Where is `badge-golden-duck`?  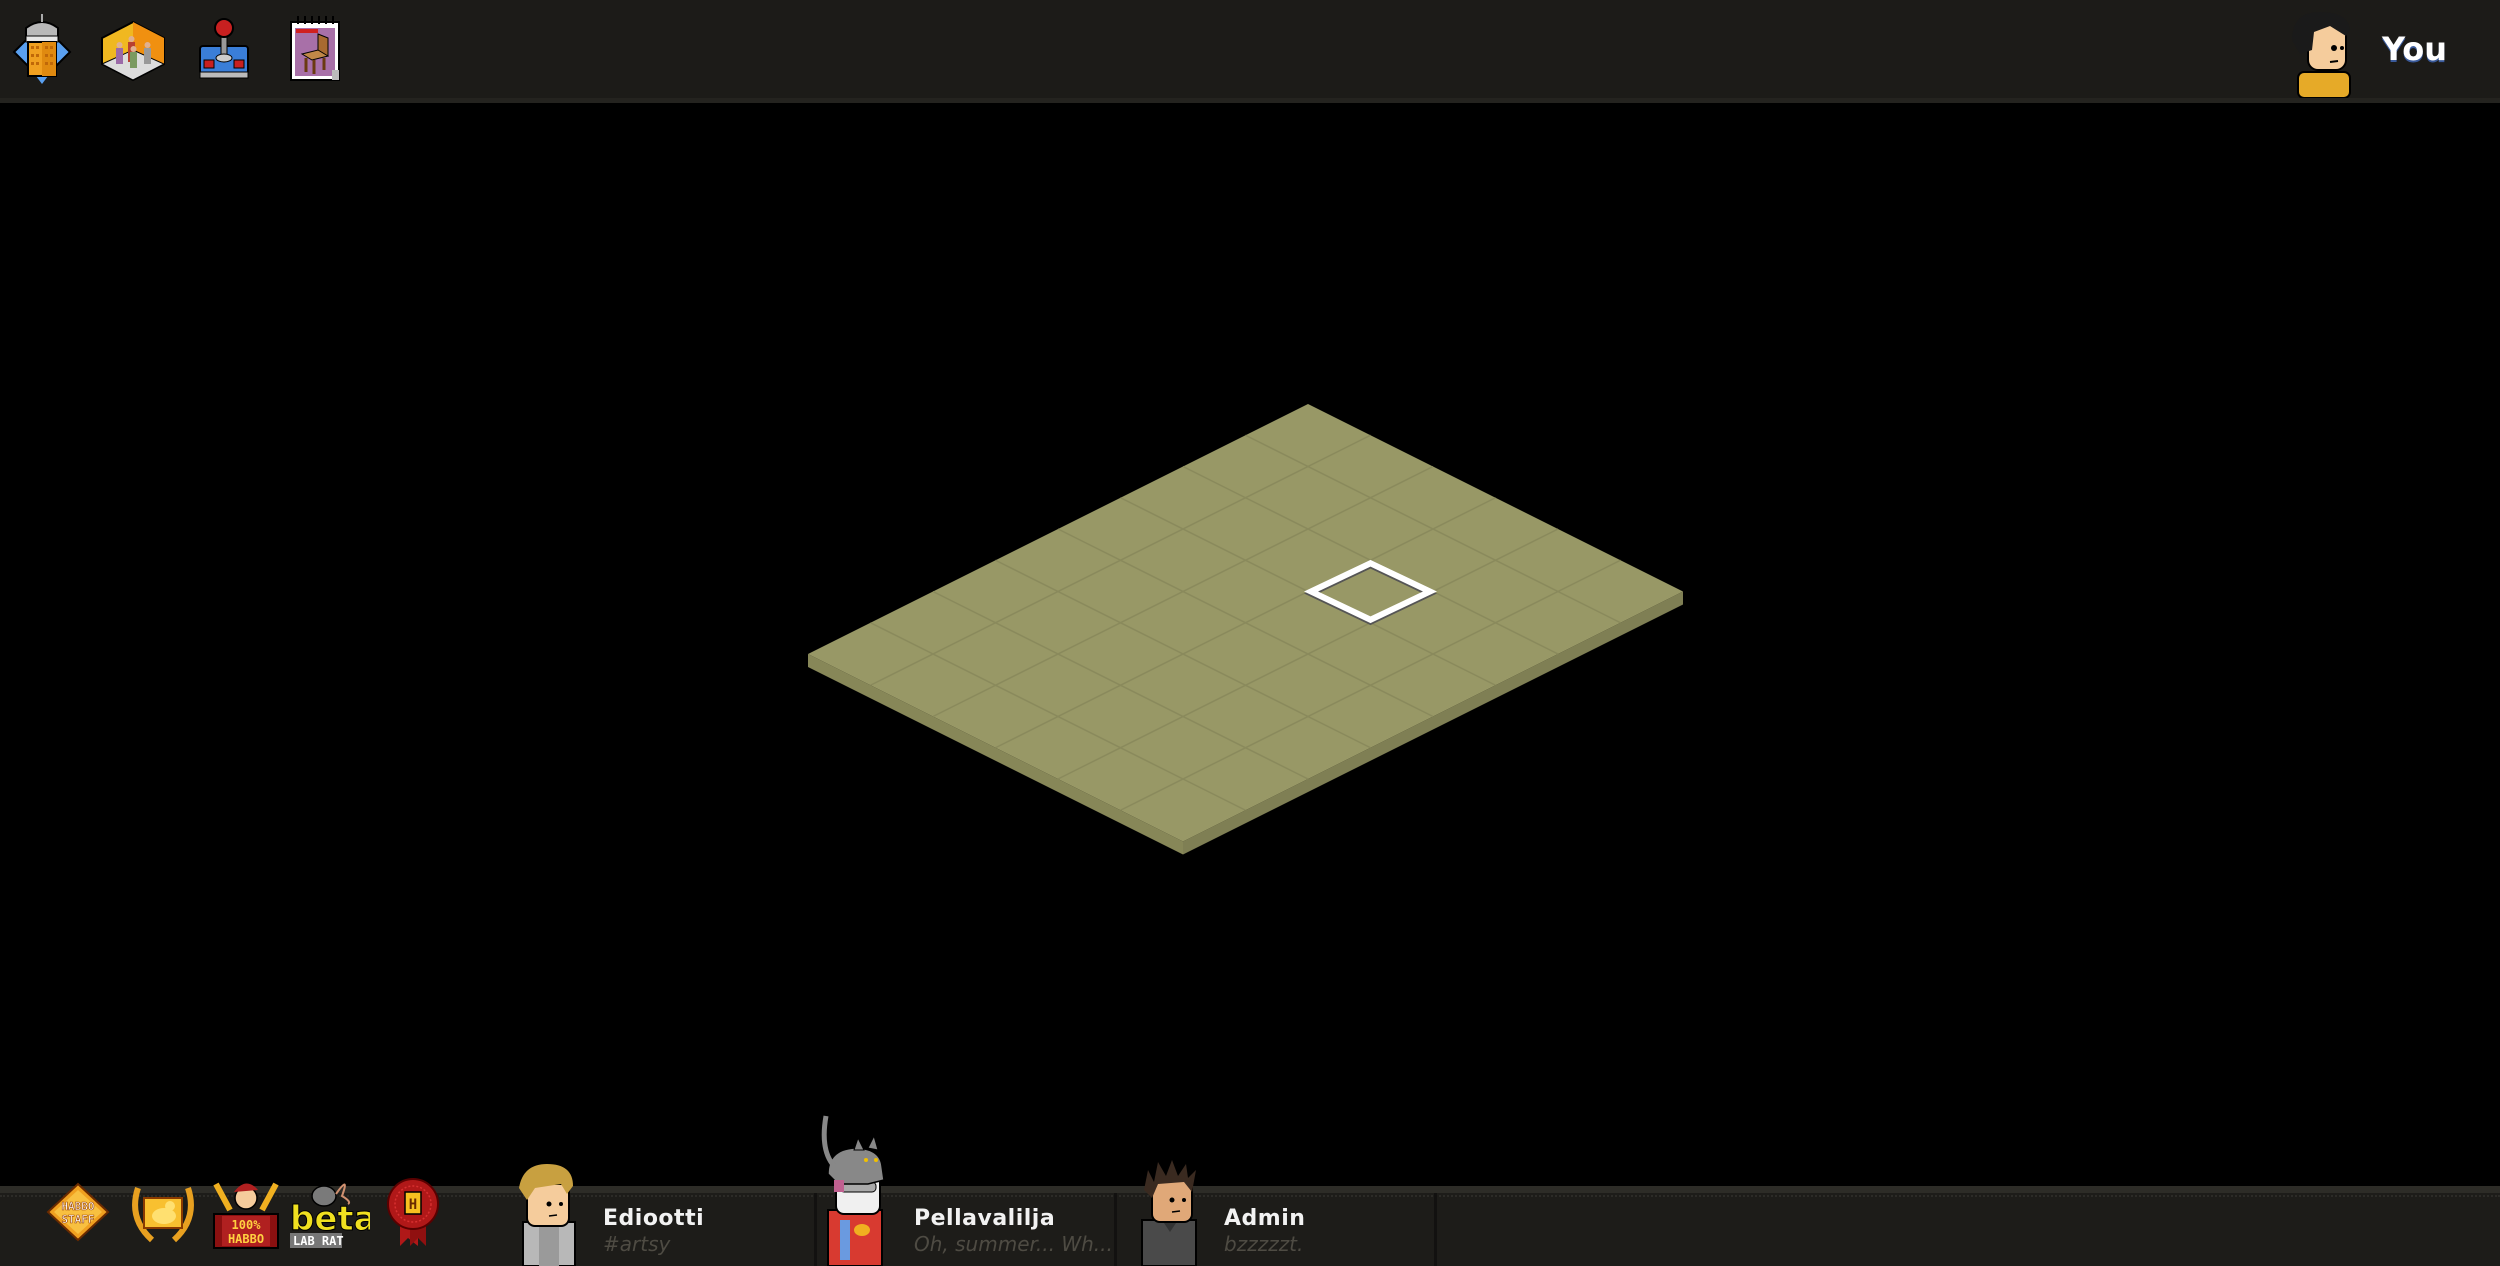 badge-golden-duck is located at coordinates (163, 1213).